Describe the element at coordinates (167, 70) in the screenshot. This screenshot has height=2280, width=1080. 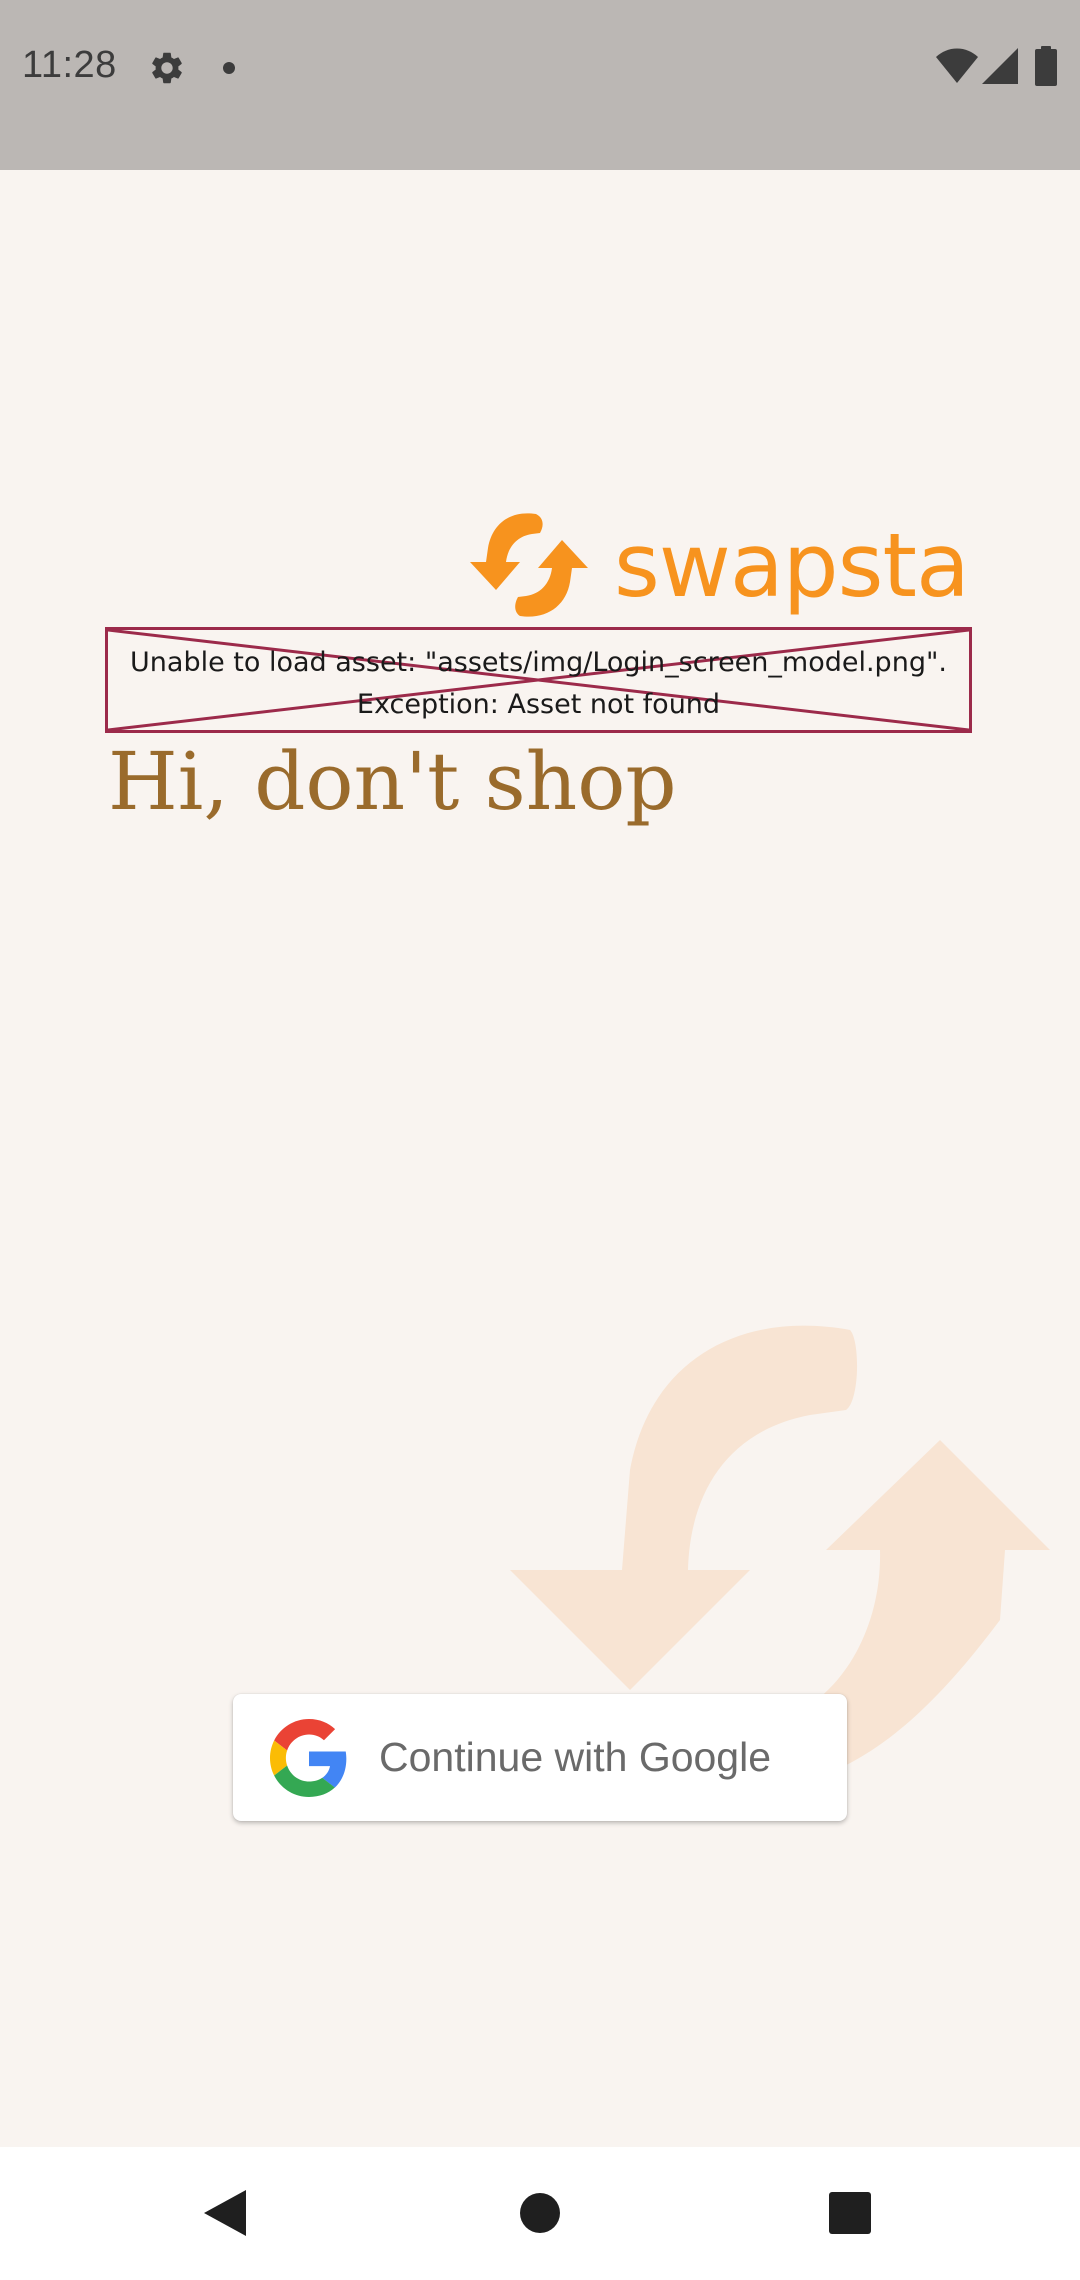
I see `settings-icon` at that location.